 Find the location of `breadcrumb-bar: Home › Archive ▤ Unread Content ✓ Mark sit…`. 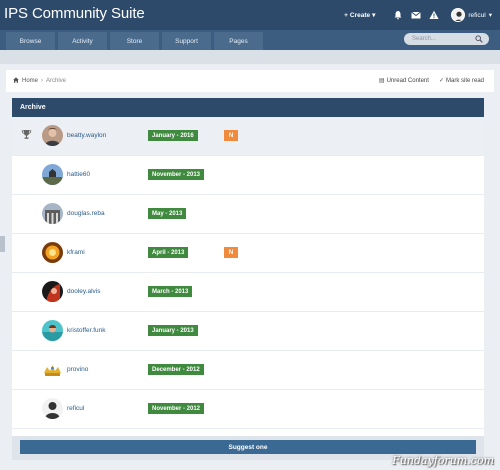

breadcrumb-bar: Home › Archive ▤ Unread Content ✓ Mark sit… is located at coordinates (250, 81).